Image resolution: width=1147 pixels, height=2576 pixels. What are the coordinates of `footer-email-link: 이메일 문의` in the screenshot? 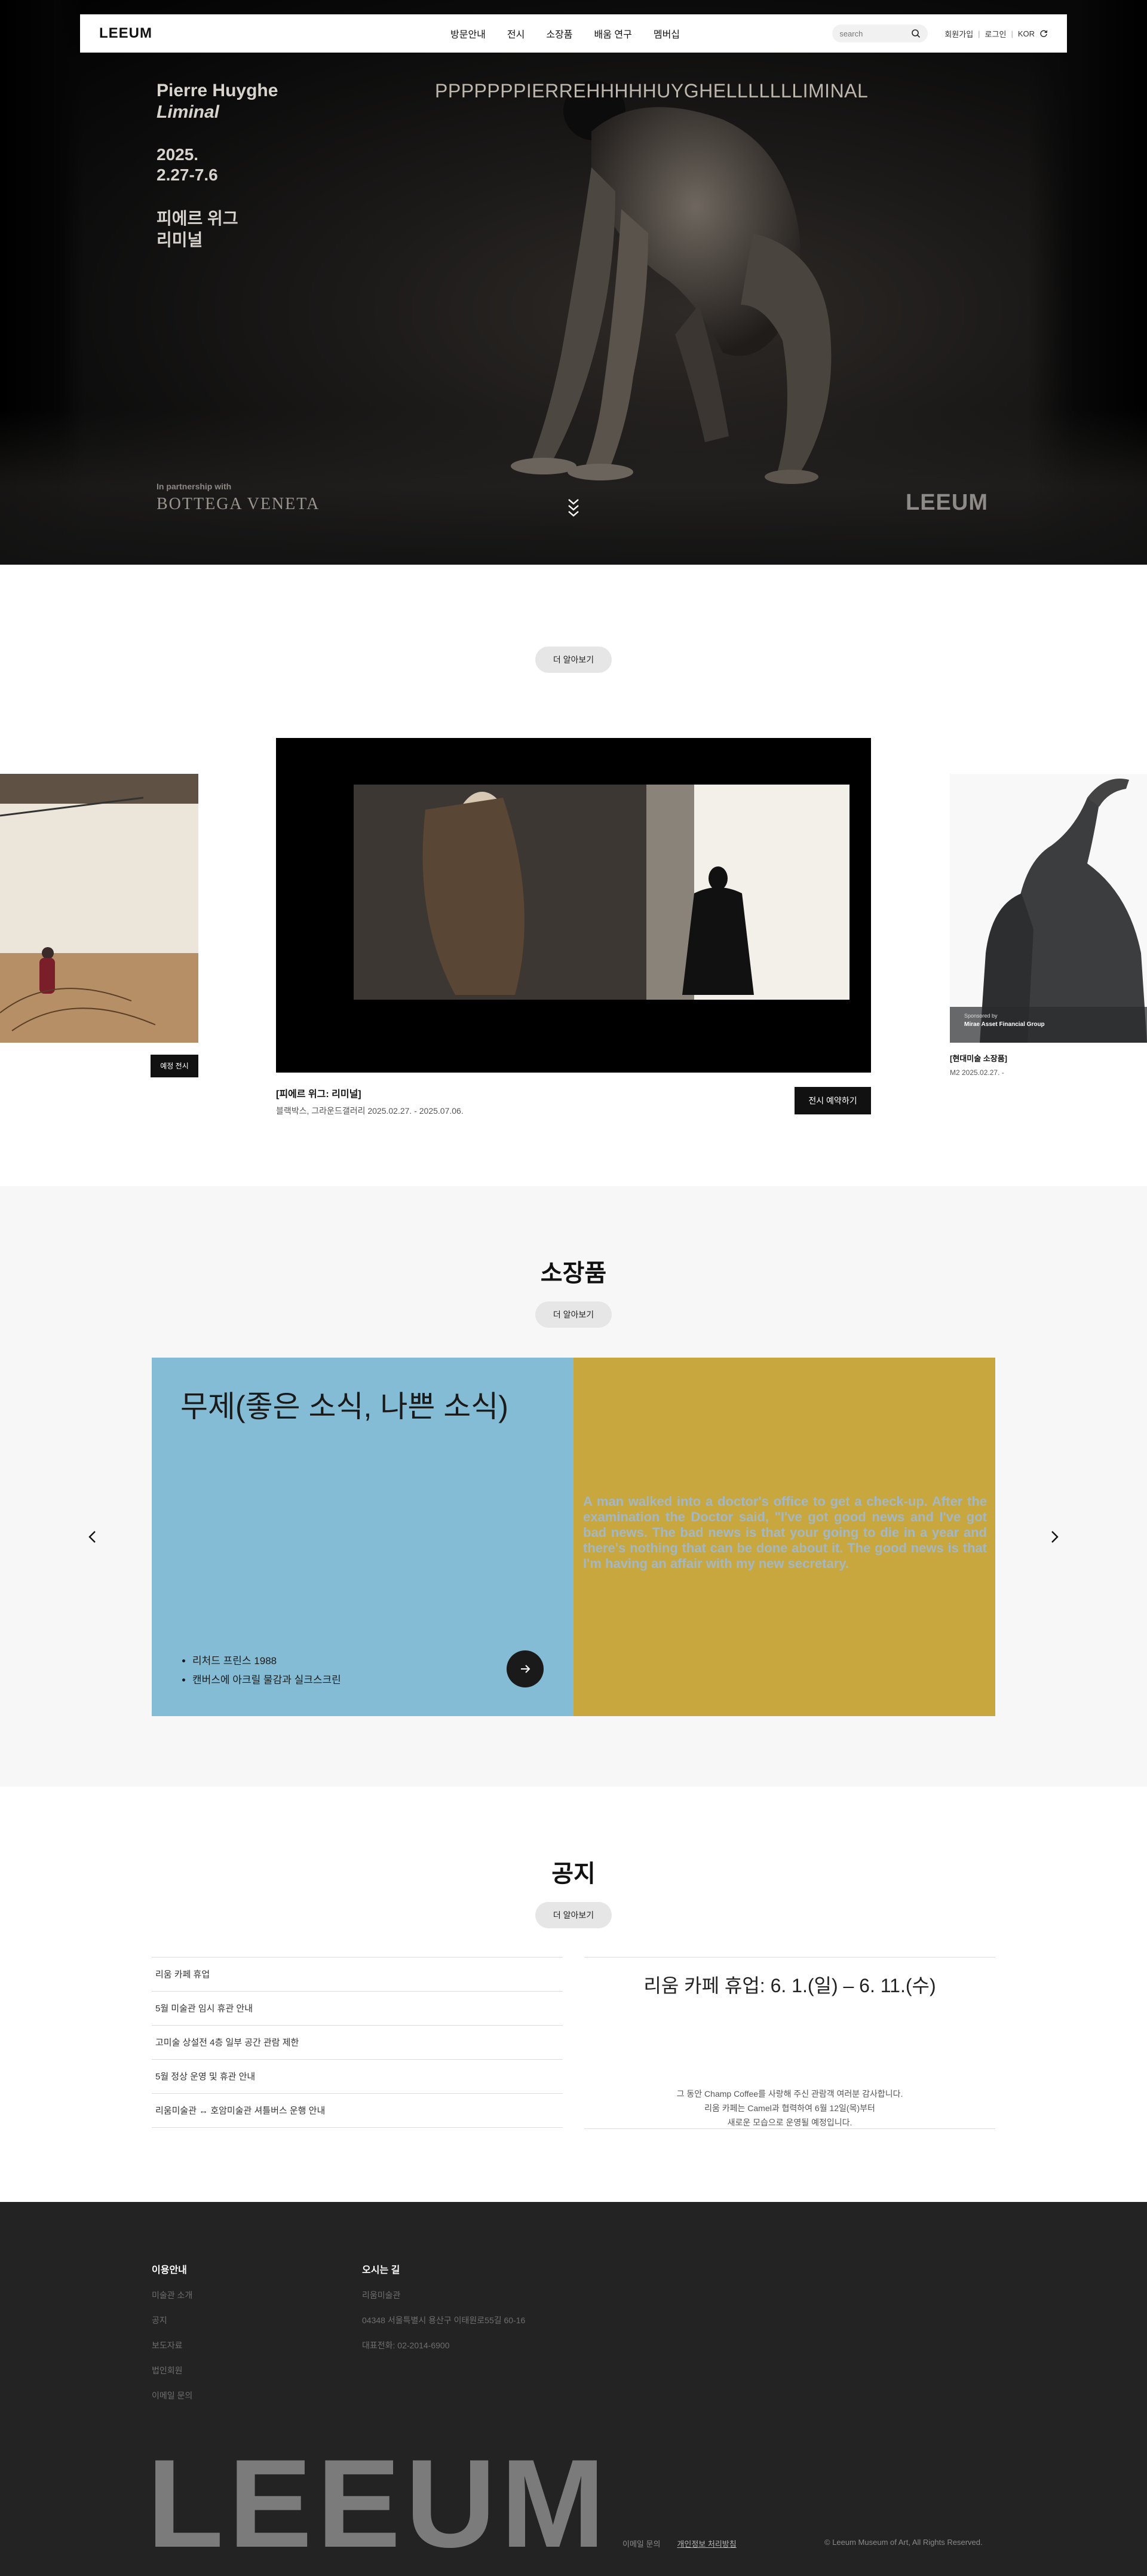 It's located at (641, 2543).